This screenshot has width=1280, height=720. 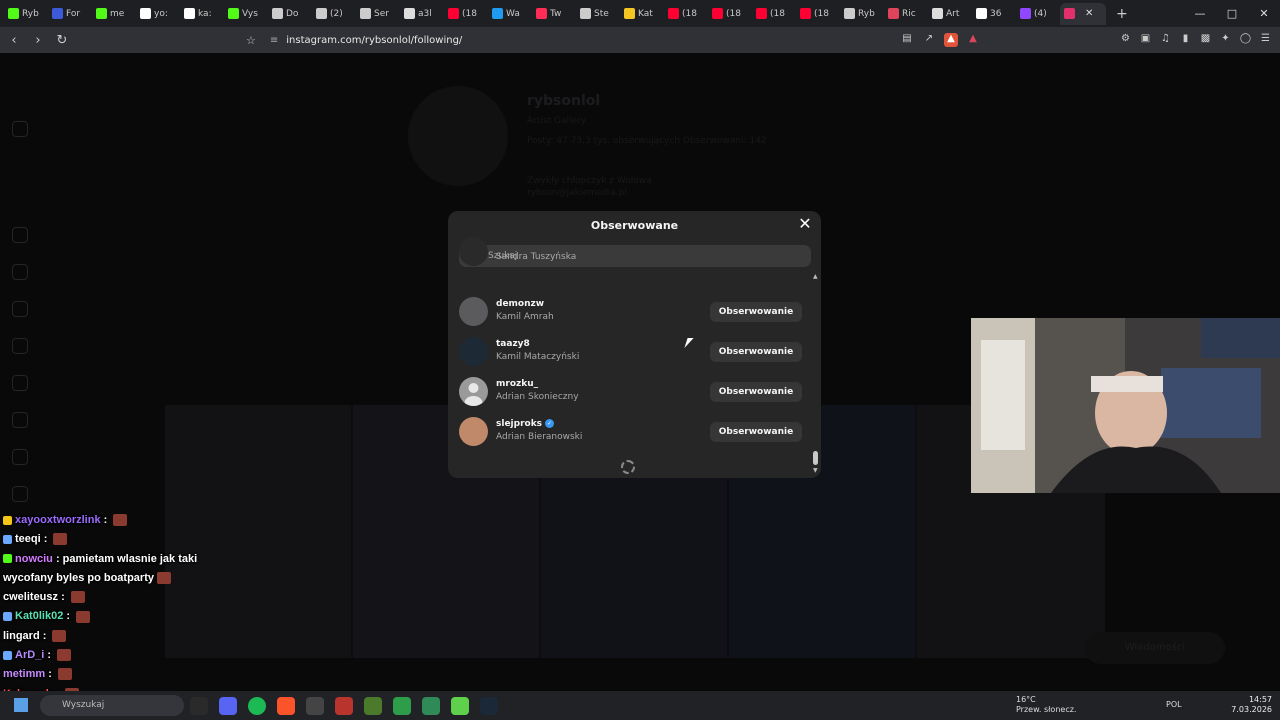 I want to click on scroll-up-icon: ▲, so click(x=815, y=276).